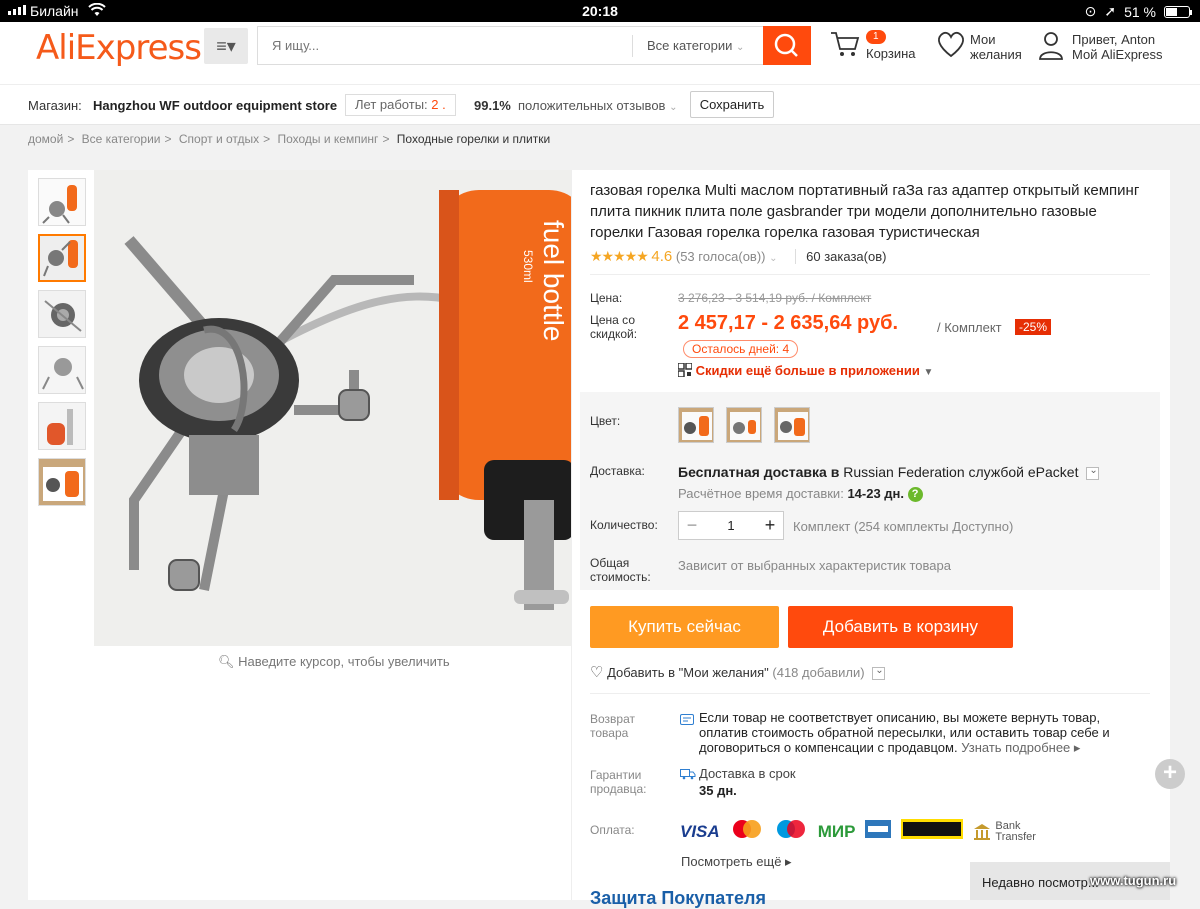 This screenshot has width=1200, height=909. I want to click on delivery-days: 35 дн., so click(718, 790).